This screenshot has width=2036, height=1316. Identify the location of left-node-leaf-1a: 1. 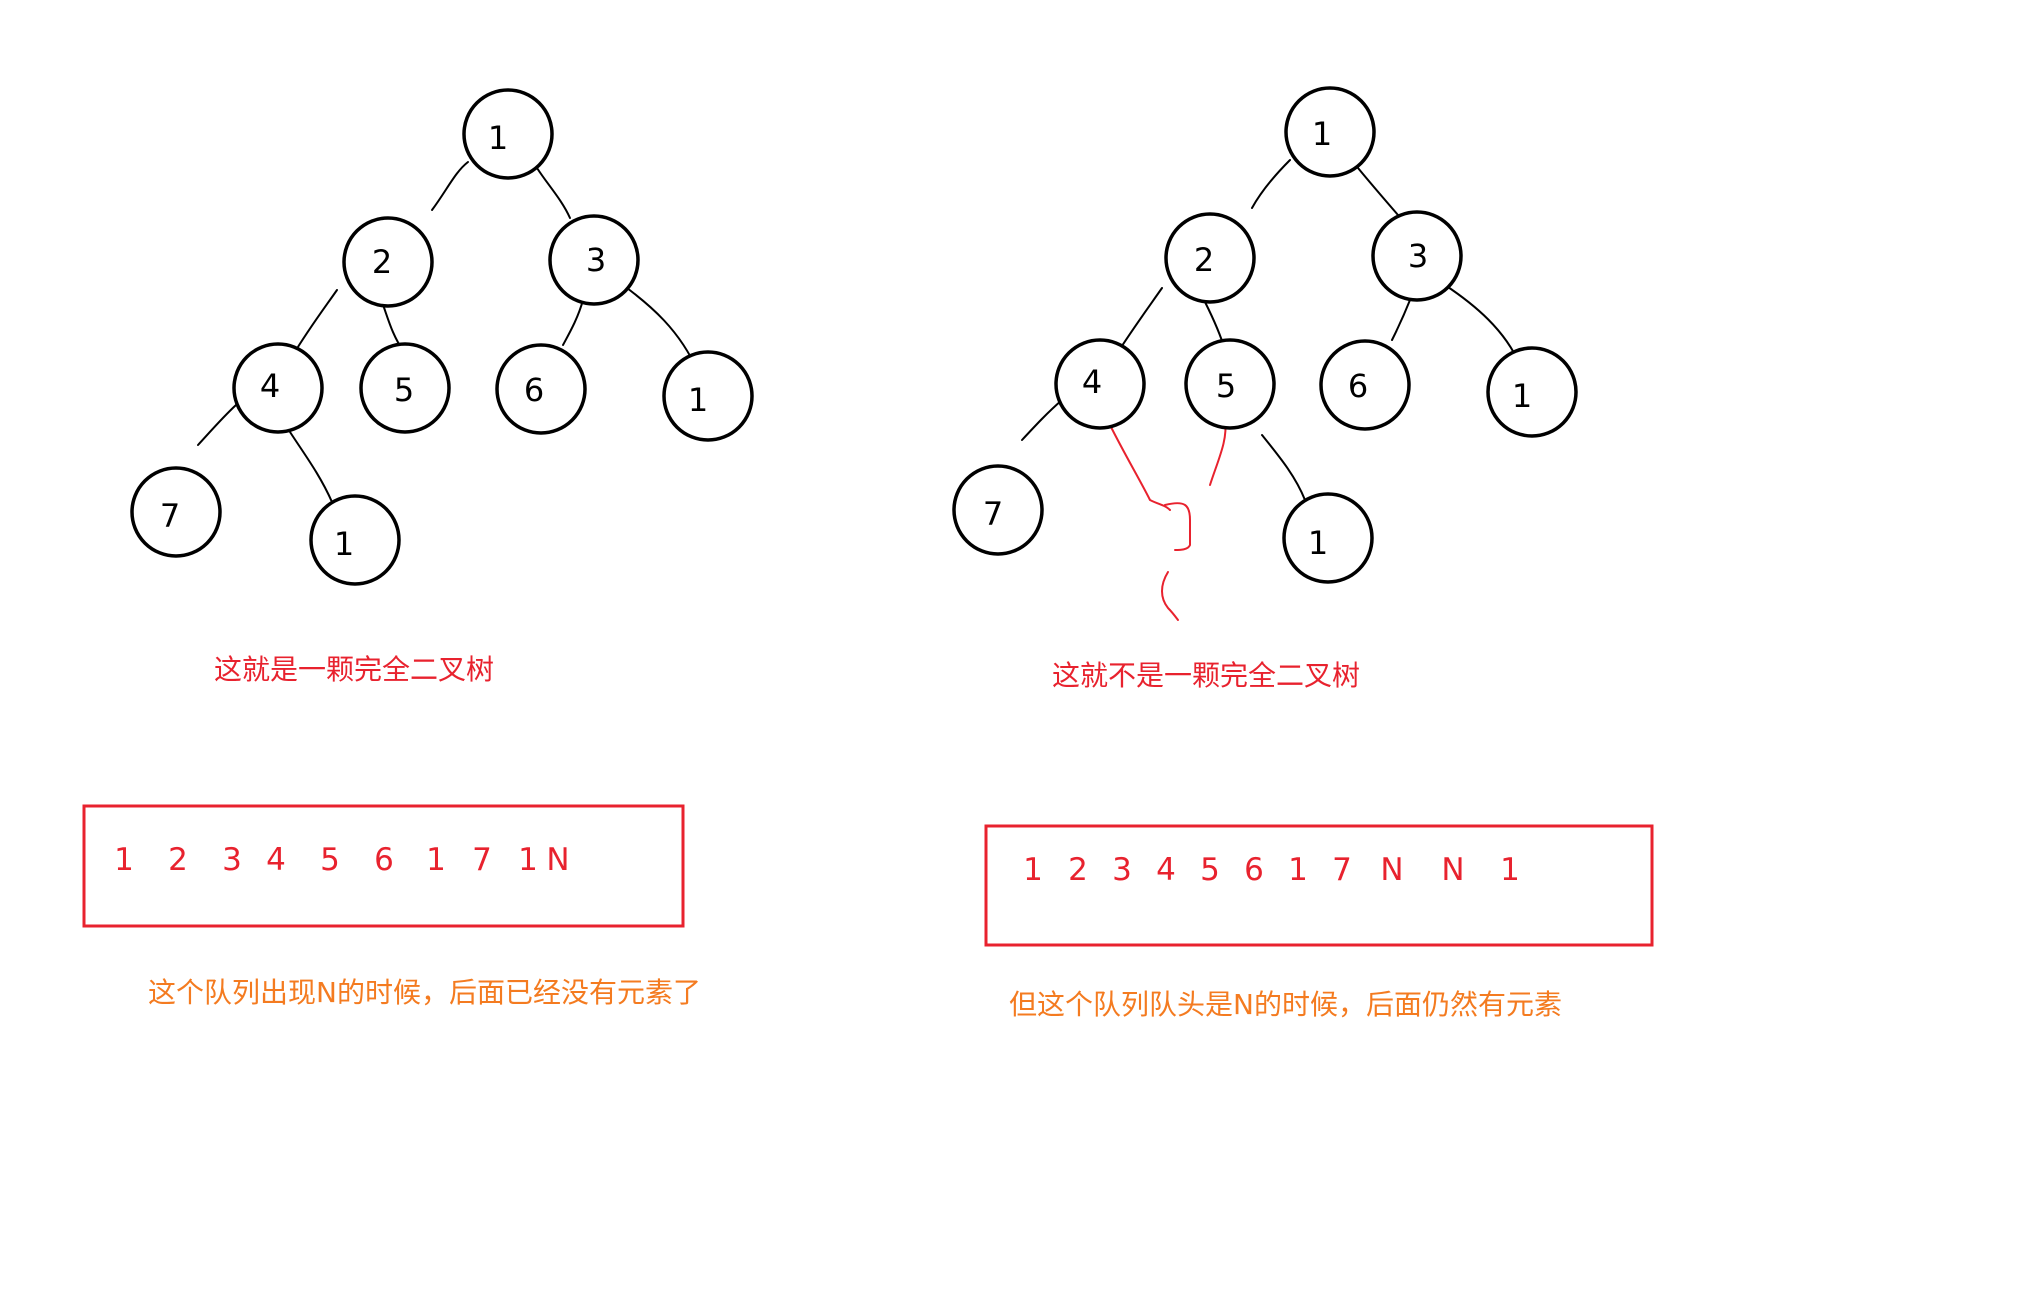
(708, 396).